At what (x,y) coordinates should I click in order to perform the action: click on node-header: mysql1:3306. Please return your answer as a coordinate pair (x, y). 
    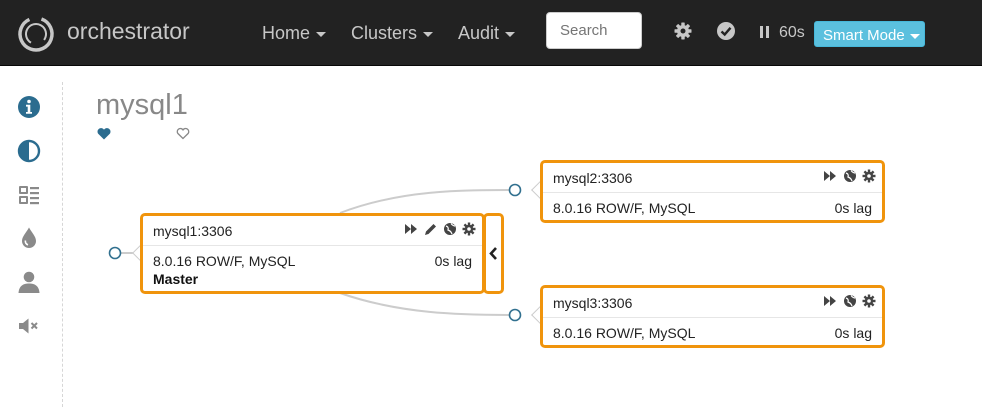
    Looking at the image, I should click on (312, 231).